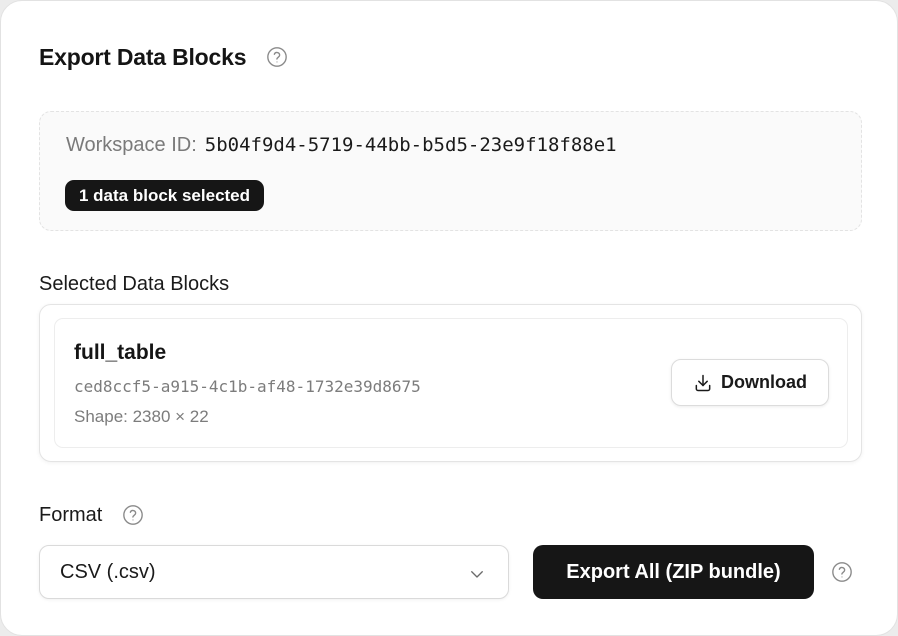 Image resolution: width=898 pixels, height=636 pixels. I want to click on format-label: Format, so click(71, 514).